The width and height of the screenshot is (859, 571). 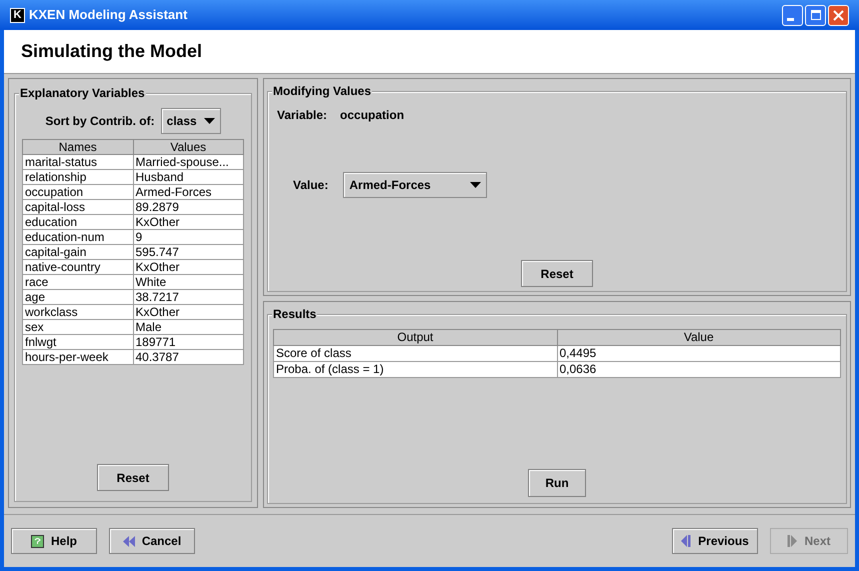 What do you see at coordinates (77, 297) in the screenshot?
I see `table-cell: age` at bounding box center [77, 297].